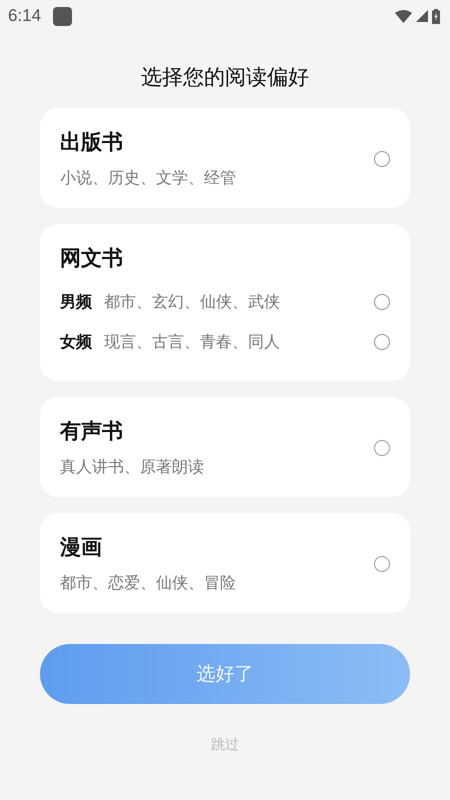 The height and width of the screenshot is (800, 450). Describe the element at coordinates (92, 142) in the screenshot. I see `category-title: 出版书` at that location.